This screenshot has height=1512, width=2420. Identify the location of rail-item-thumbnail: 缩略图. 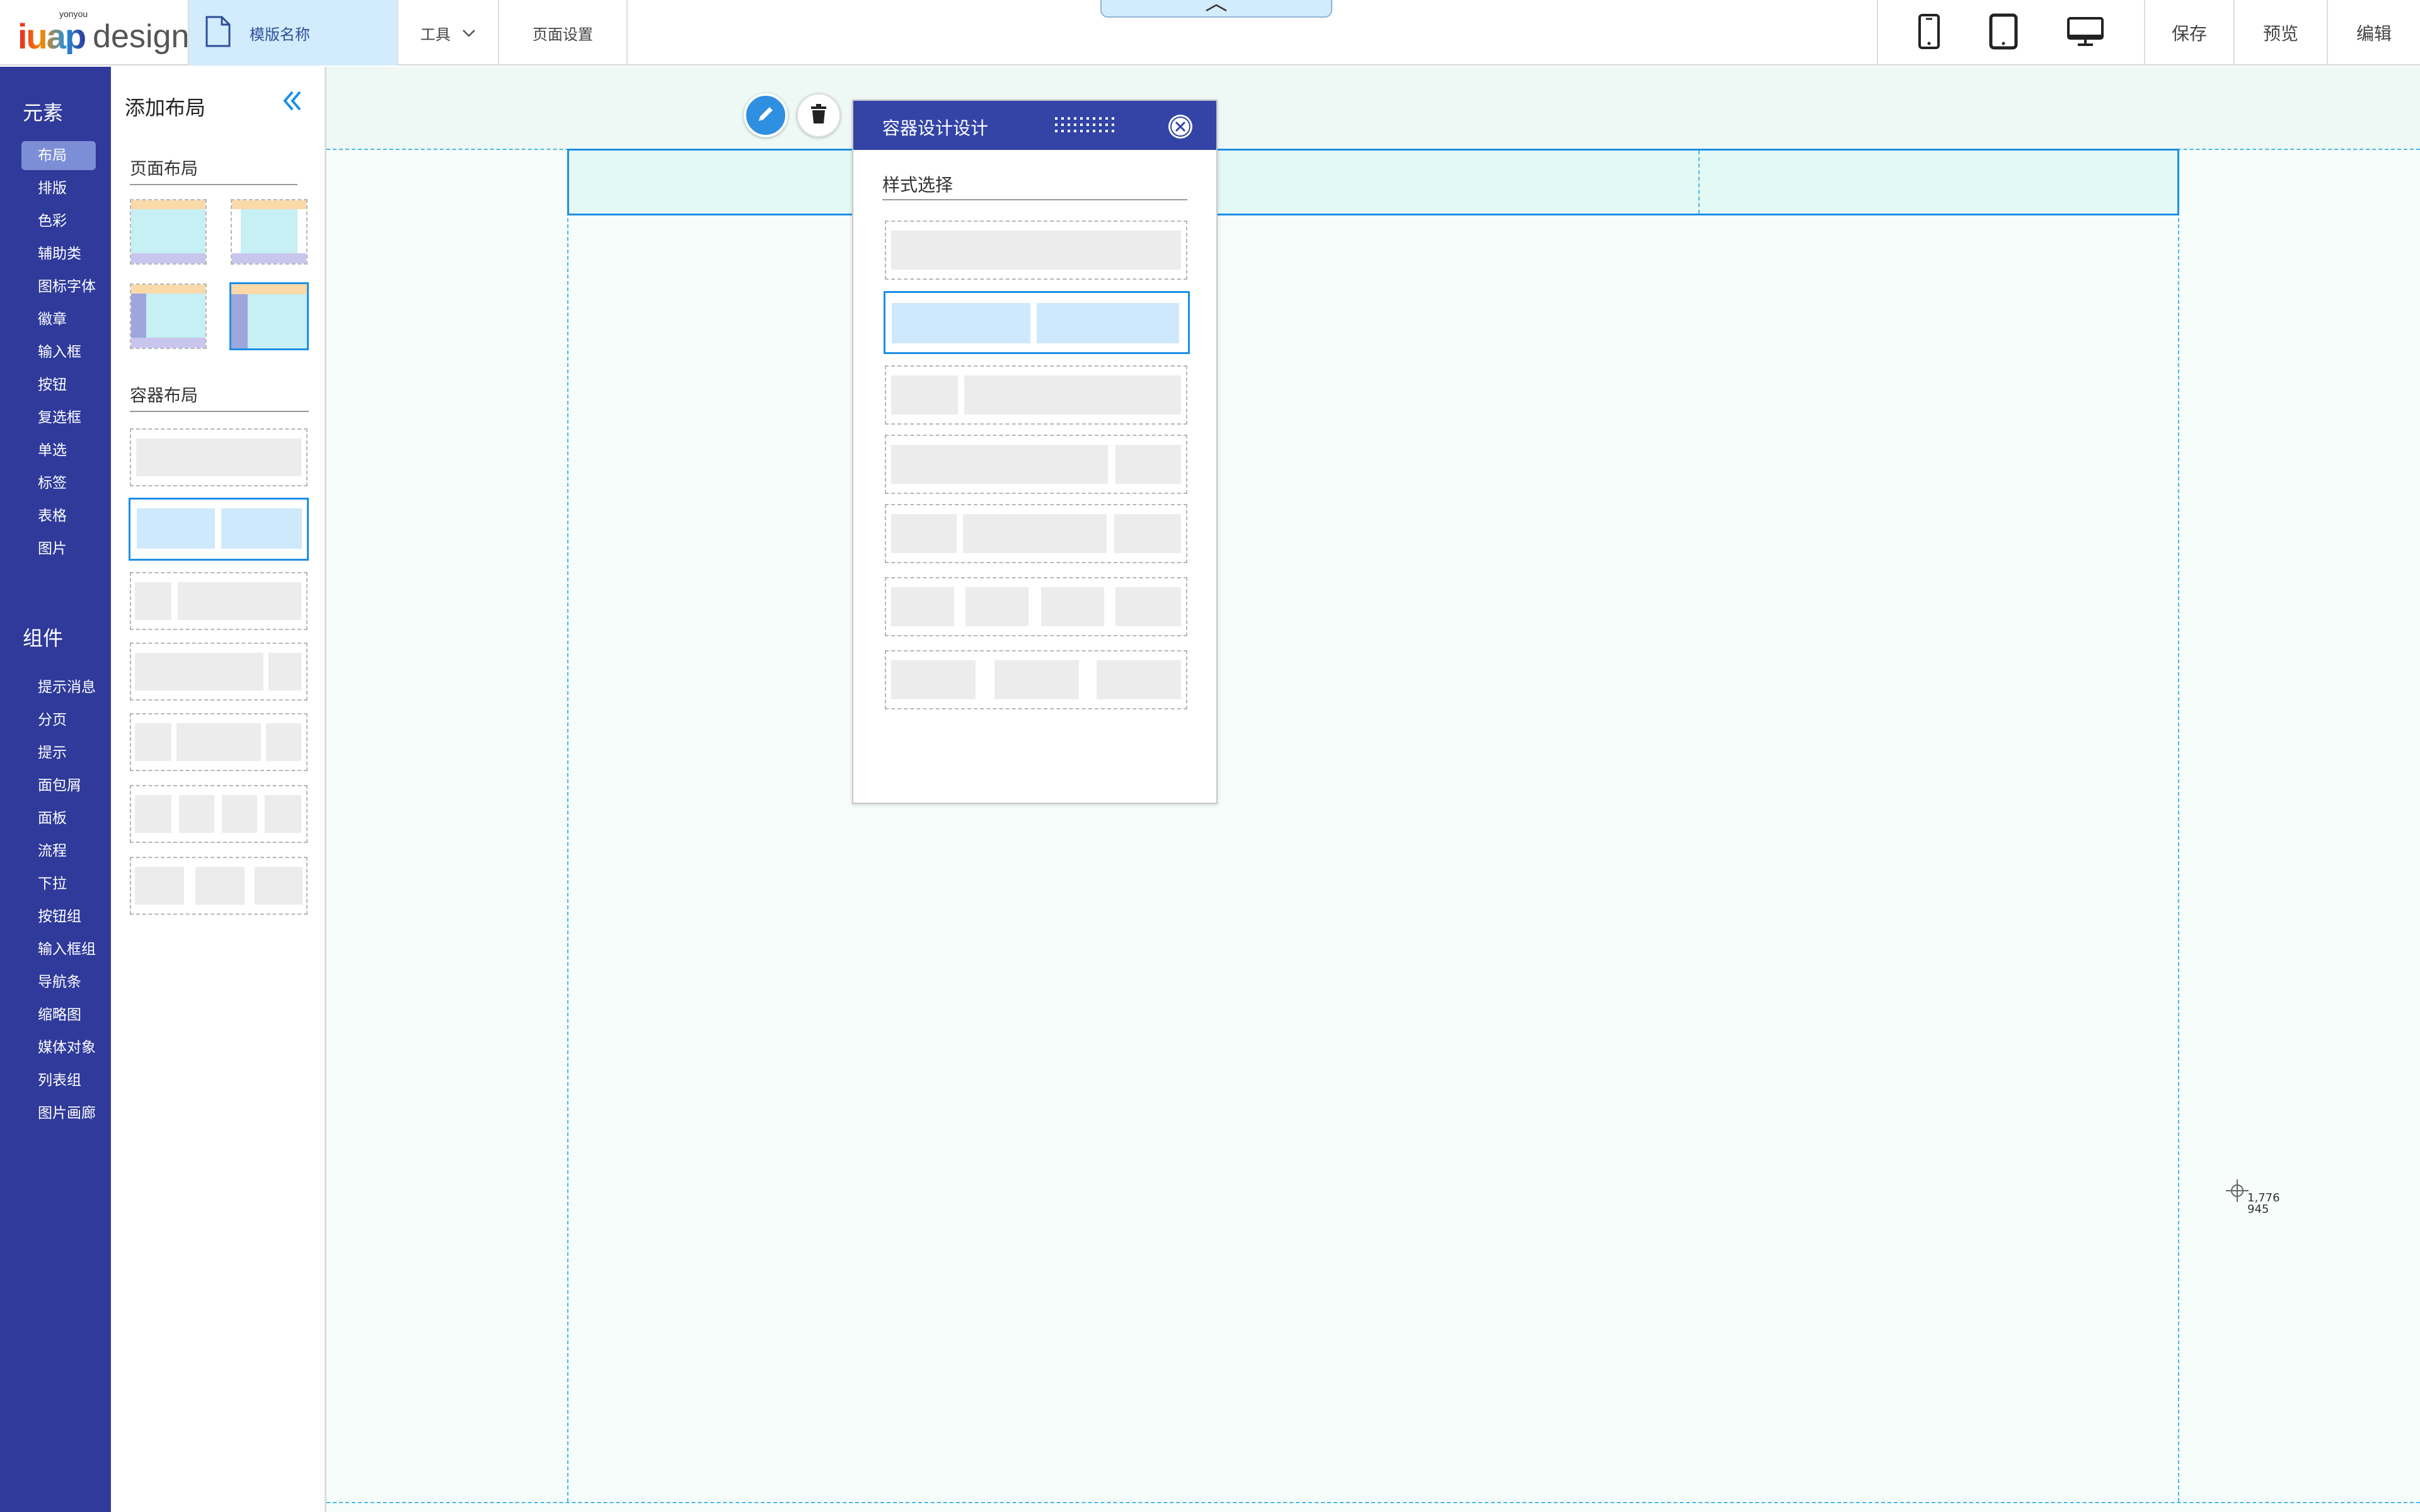
(58, 1014).